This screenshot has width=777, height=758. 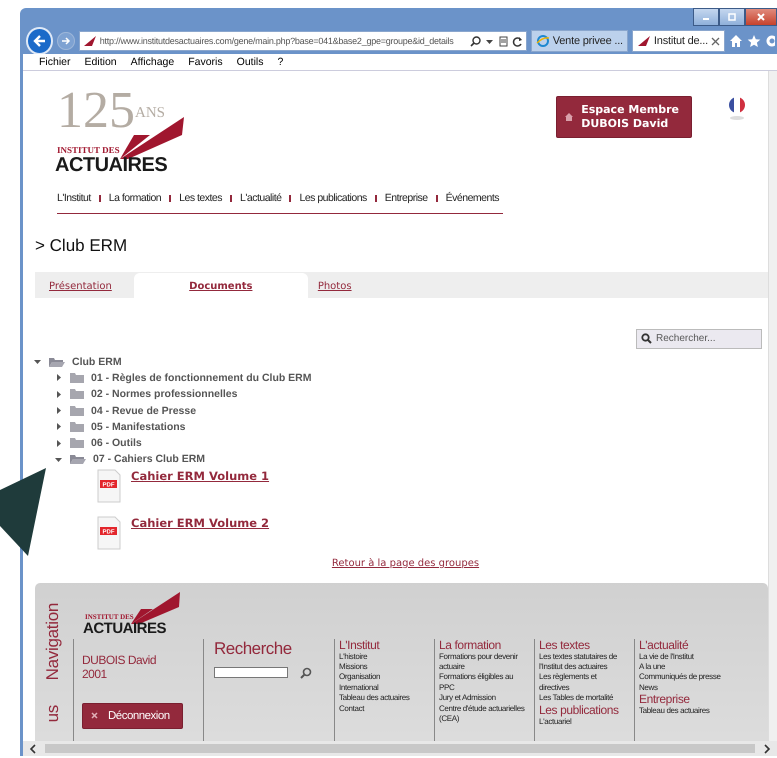 What do you see at coordinates (281, 62) in the screenshot?
I see `menu-item: ?` at bounding box center [281, 62].